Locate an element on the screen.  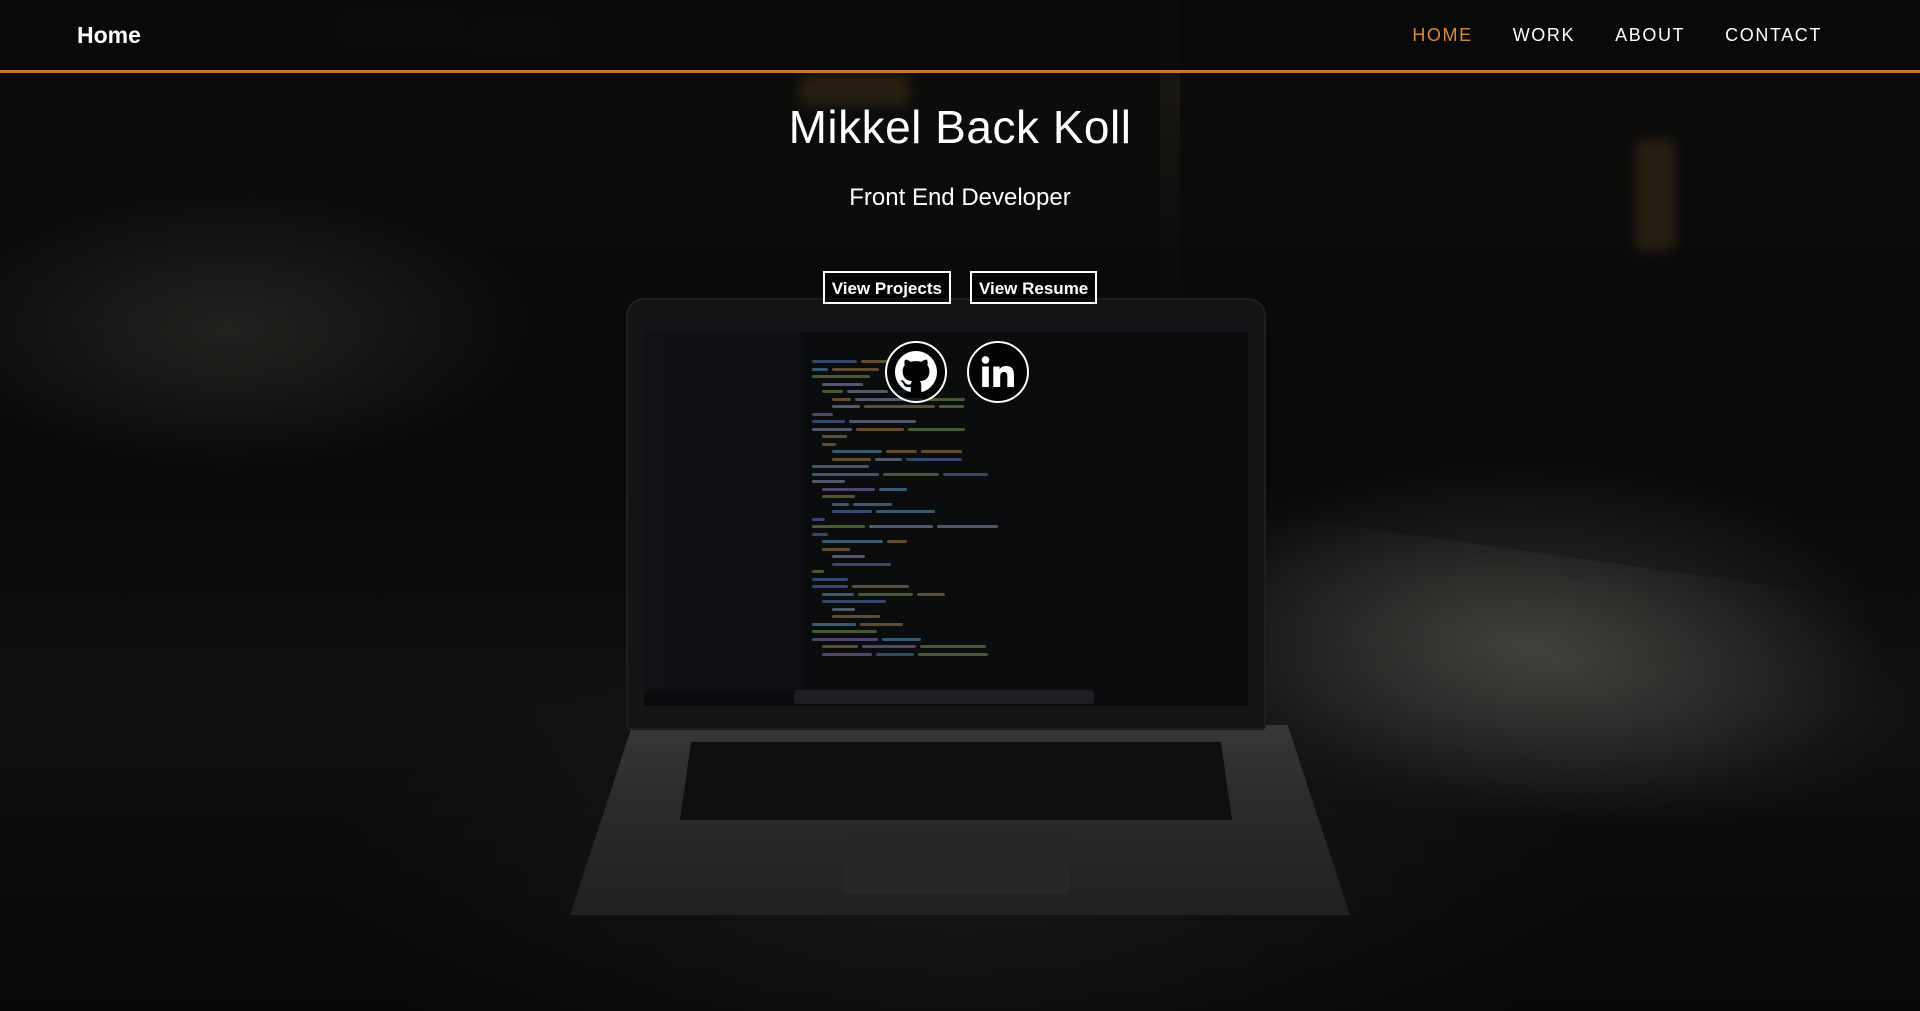
hero-subtitle: Front End Developer is located at coordinates (960, 197).